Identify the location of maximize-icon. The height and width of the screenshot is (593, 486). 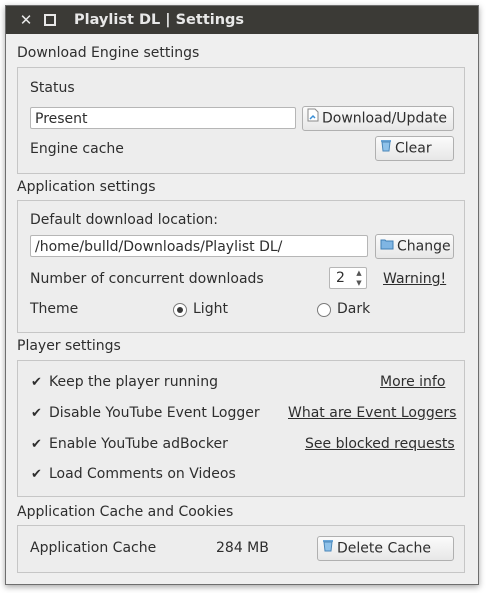
(50, 20).